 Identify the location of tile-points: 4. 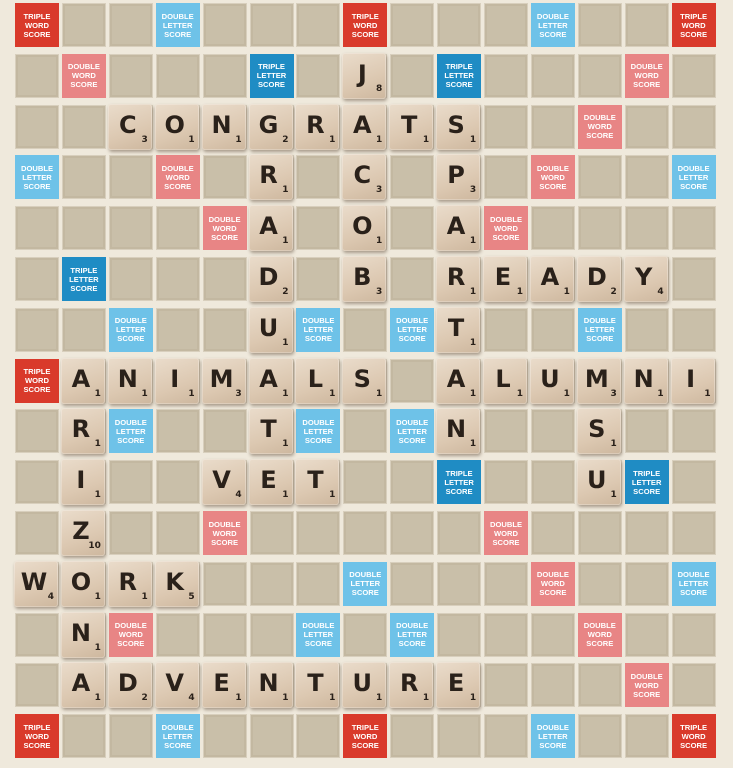
(50, 596).